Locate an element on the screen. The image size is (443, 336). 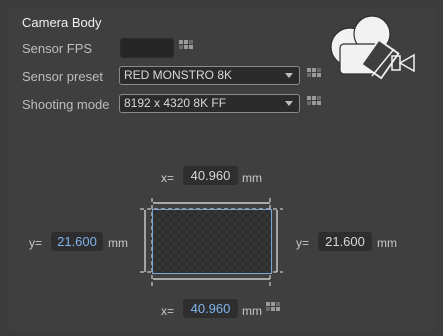
left-y-label: y= is located at coordinates (36, 243).